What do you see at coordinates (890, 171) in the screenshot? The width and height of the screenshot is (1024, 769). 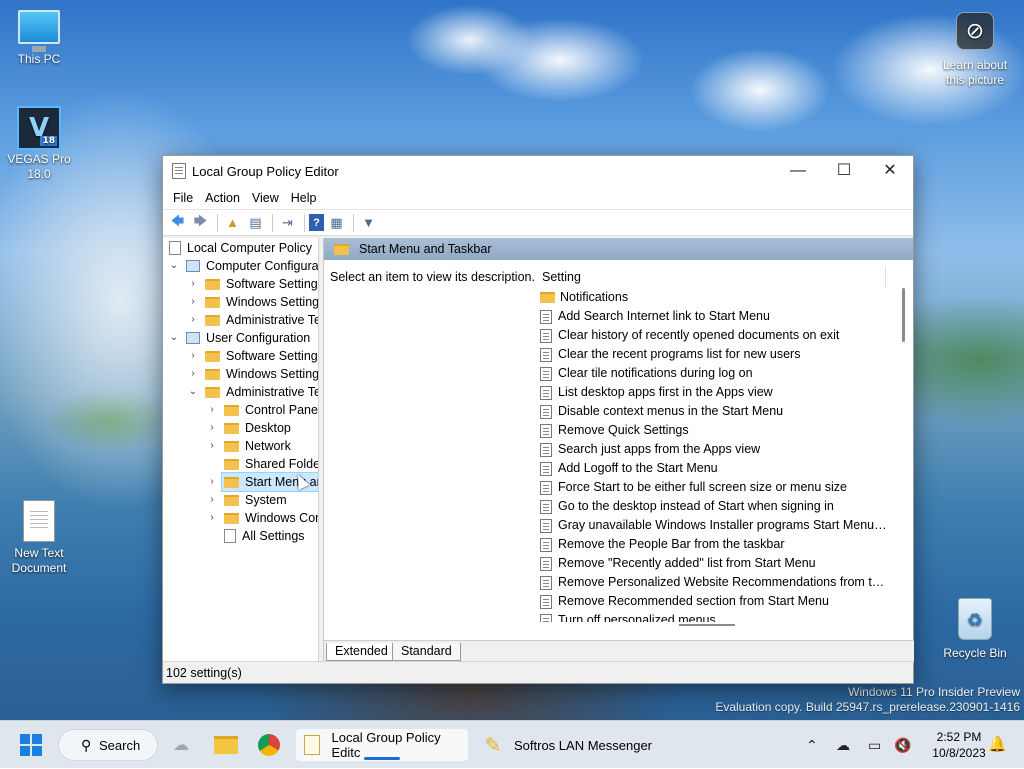 I see `close-button: ✕` at bounding box center [890, 171].